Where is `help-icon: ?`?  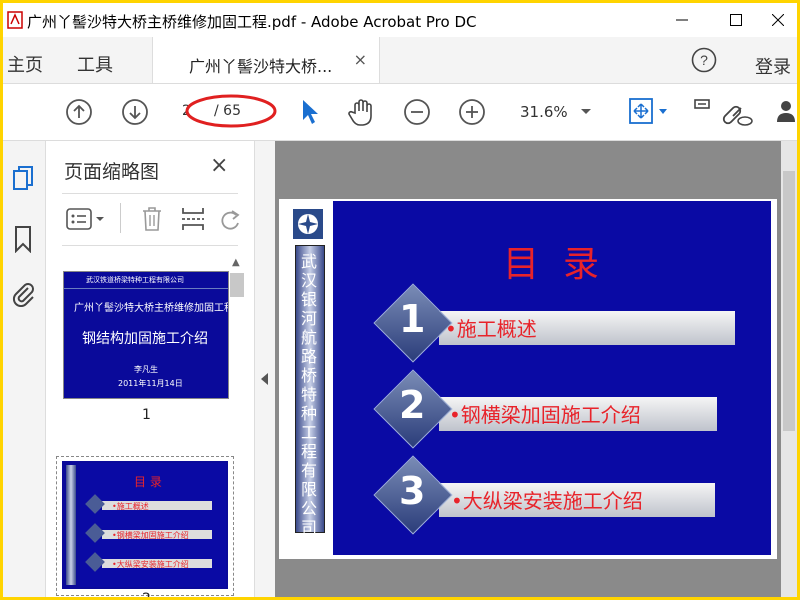 help-icon: ? is located at coordinates (704, 60).